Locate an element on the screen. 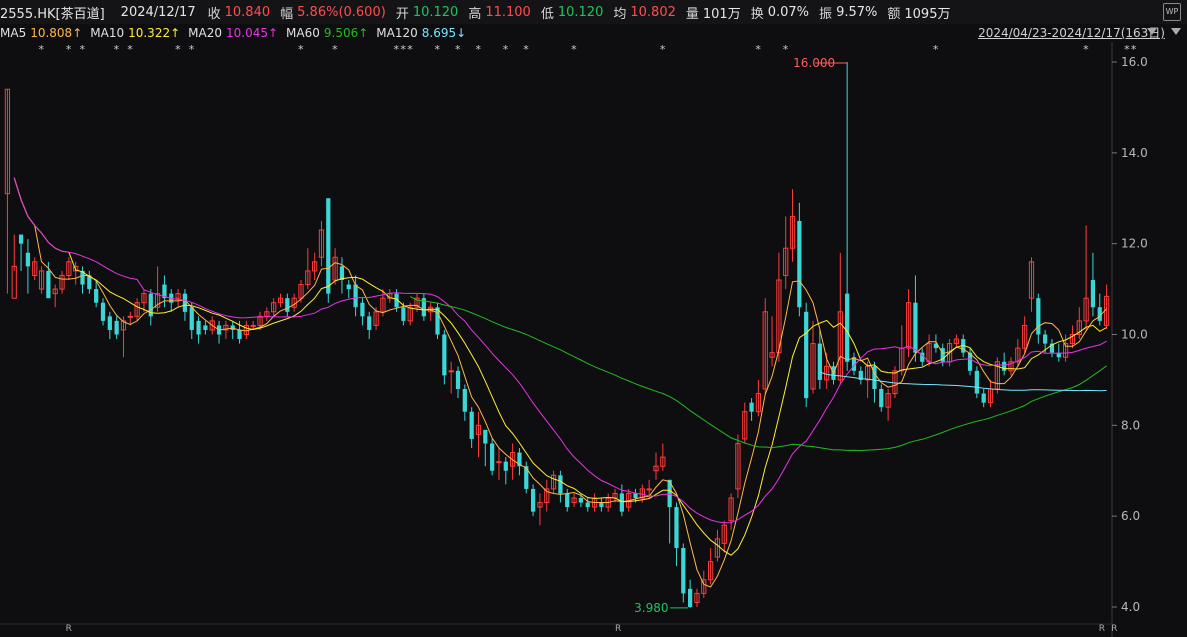 The image size is (1187, 637). y-tick-label: 16.0 is located at coordinates (1134, 62).